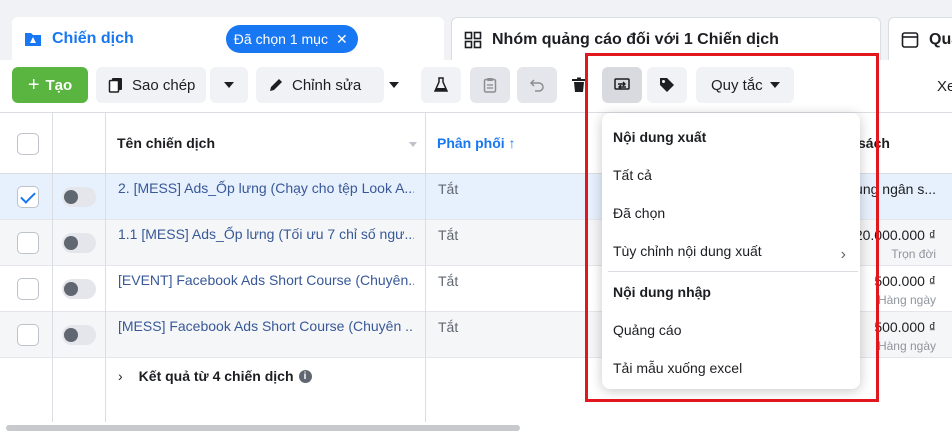  What do you see at coordinates (280, 39) in the screenshot?
I see `selected-count-label: Đã chọn 1 mục` at bounding box center [280, 39].